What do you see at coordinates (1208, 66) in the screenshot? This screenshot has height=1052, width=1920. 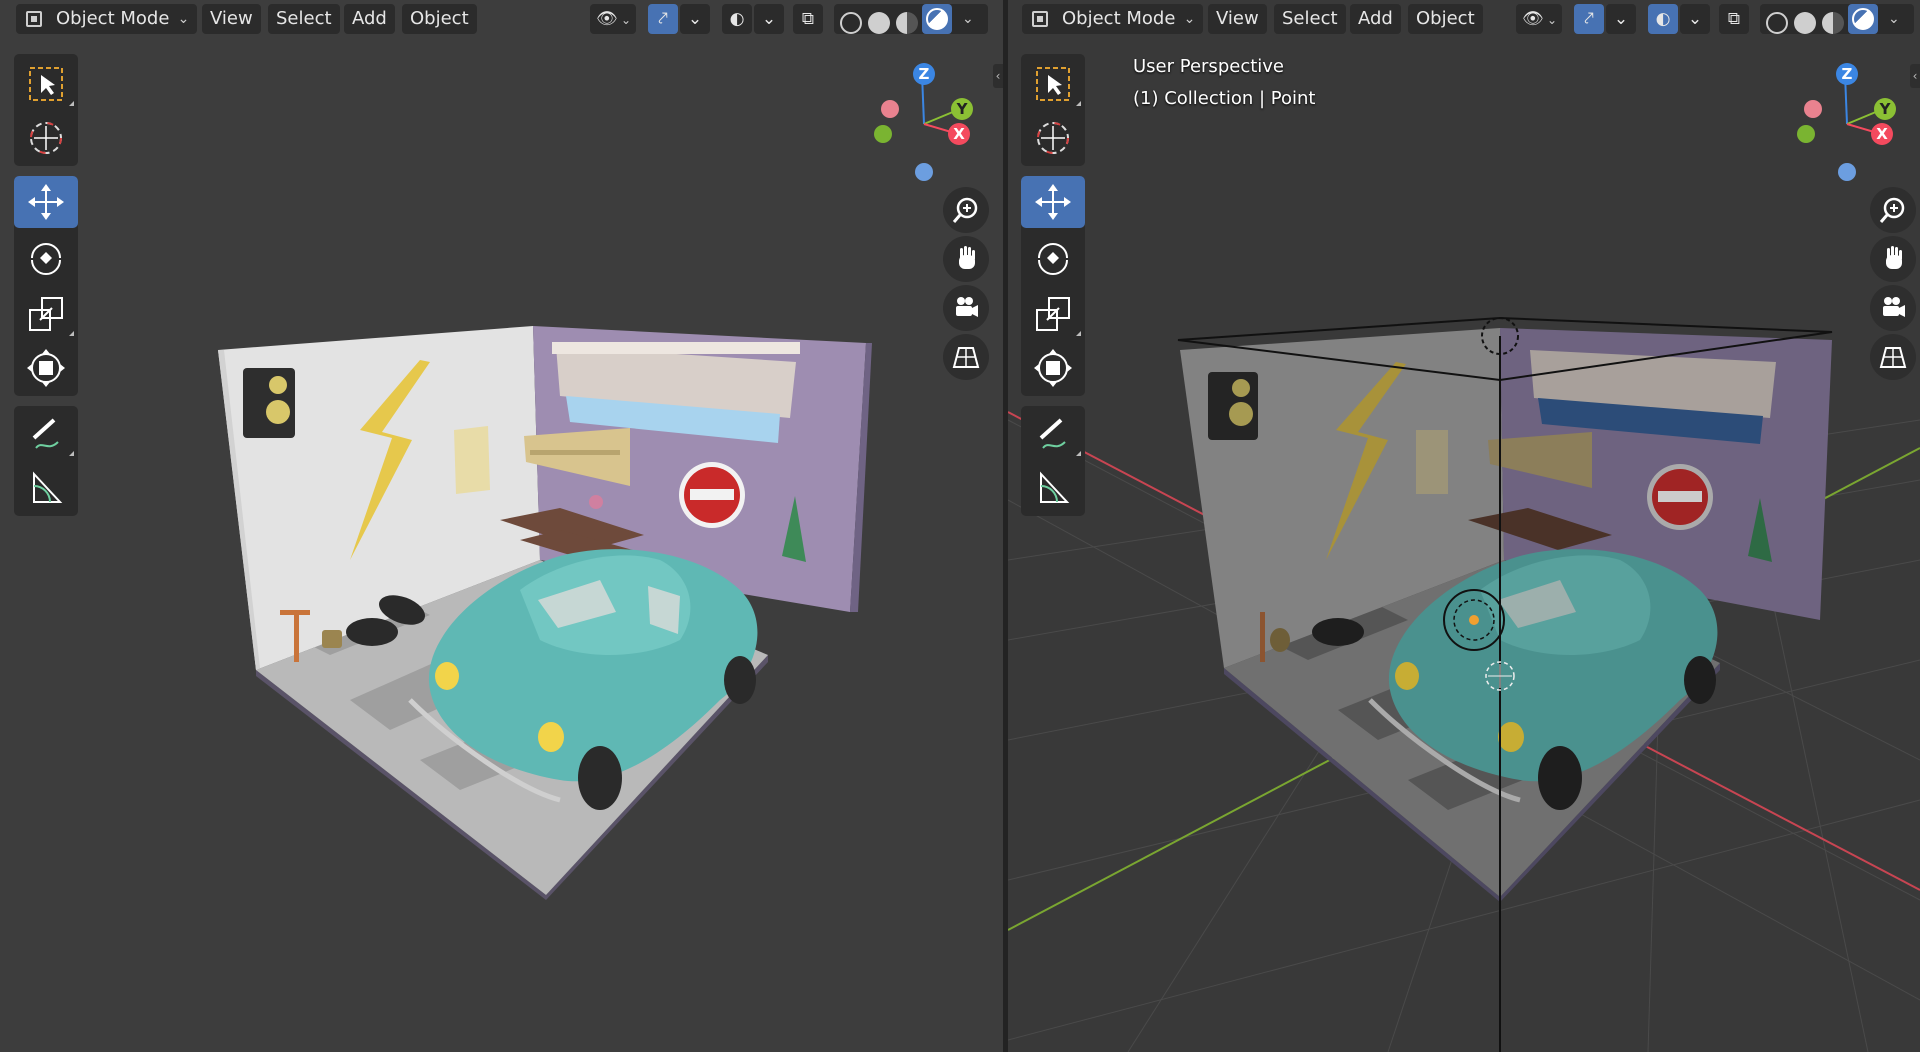 I see `perspective-label: User Perspective` at bounding box center [1208, 66].